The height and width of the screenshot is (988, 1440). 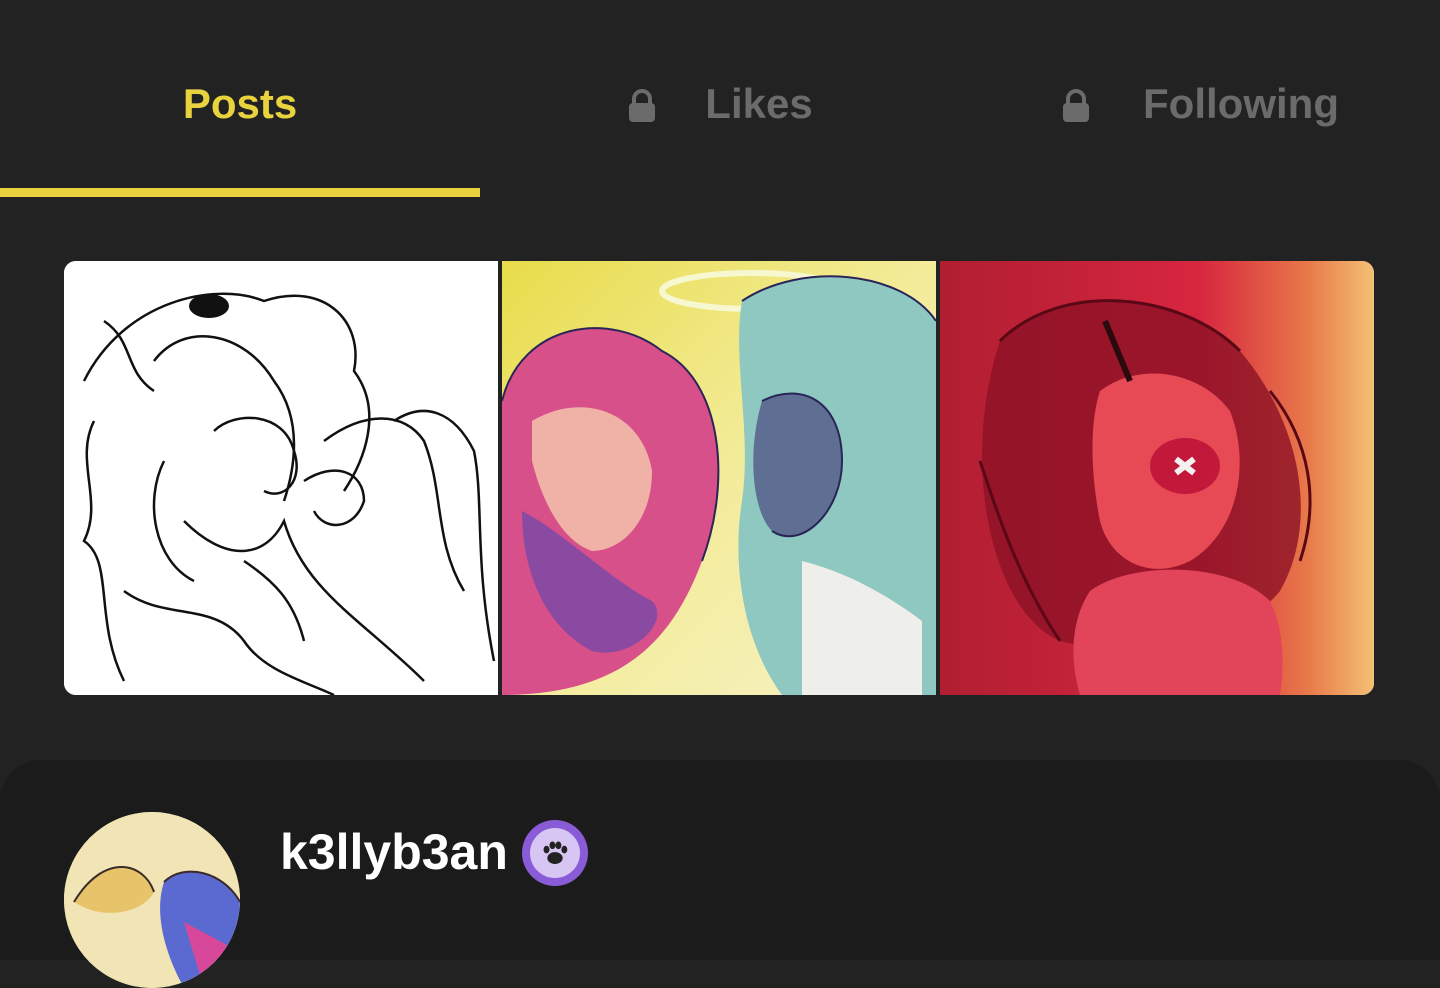 I want to click on tab-likes-label: Likes, so click(x=759, y=103).